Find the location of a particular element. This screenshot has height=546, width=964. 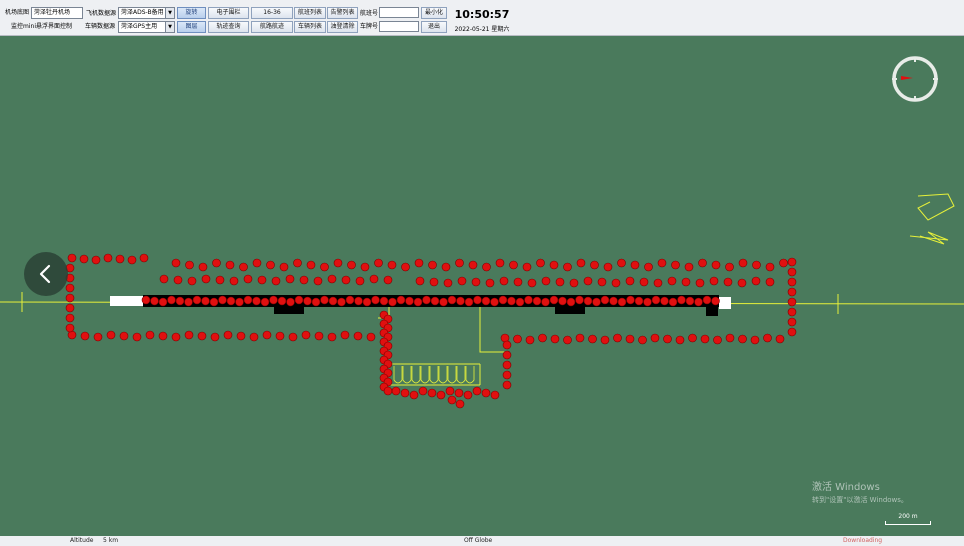

airport-map-select: 菏泽牡丹机场 is located at coordinates (57, 13).